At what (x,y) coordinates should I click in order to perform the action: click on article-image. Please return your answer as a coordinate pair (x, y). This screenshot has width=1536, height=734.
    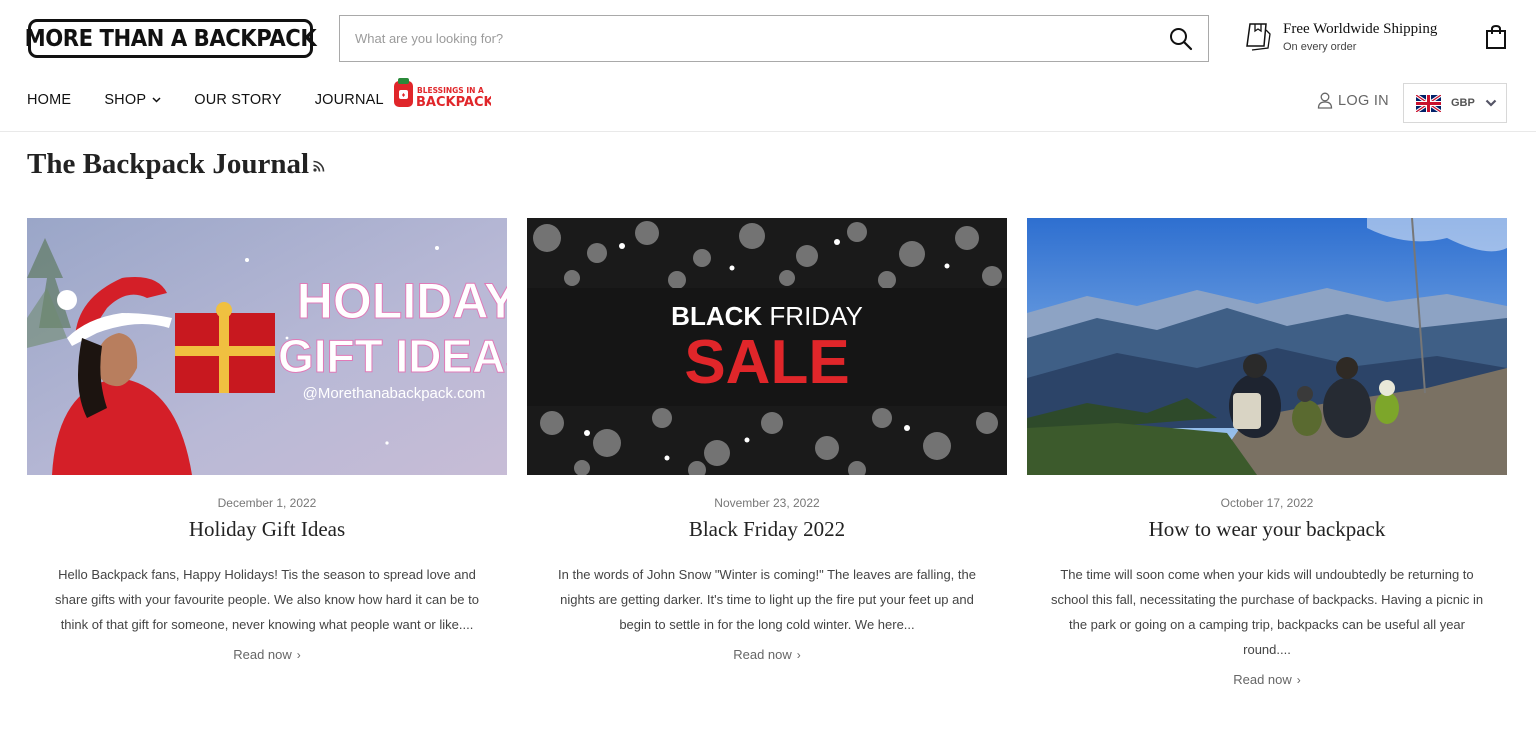
    Looking at the image, I should click on (1267, 346).